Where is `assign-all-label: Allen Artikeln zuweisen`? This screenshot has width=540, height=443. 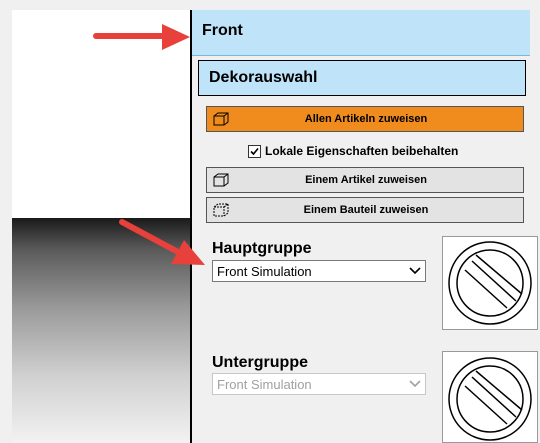 assign-all-label: Allen Artikeln zuweisen is located at coordinates (366, 119).